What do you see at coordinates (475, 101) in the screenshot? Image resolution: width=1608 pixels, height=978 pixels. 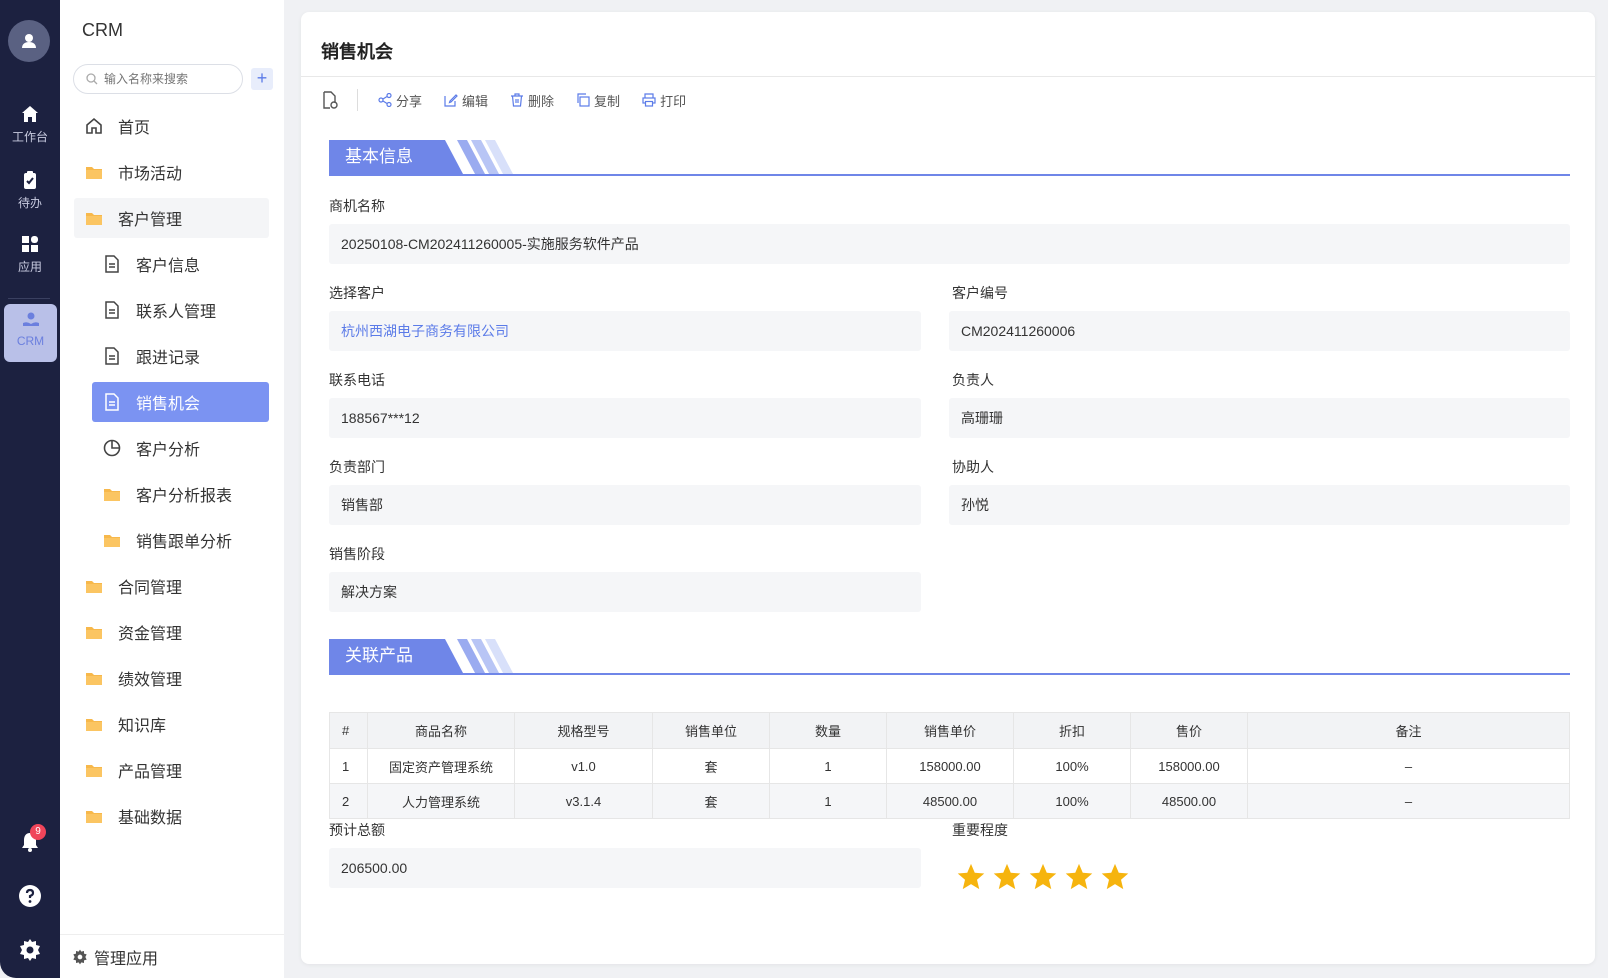 I see `edit-label: 编辑` at bounding box center [475, 101].